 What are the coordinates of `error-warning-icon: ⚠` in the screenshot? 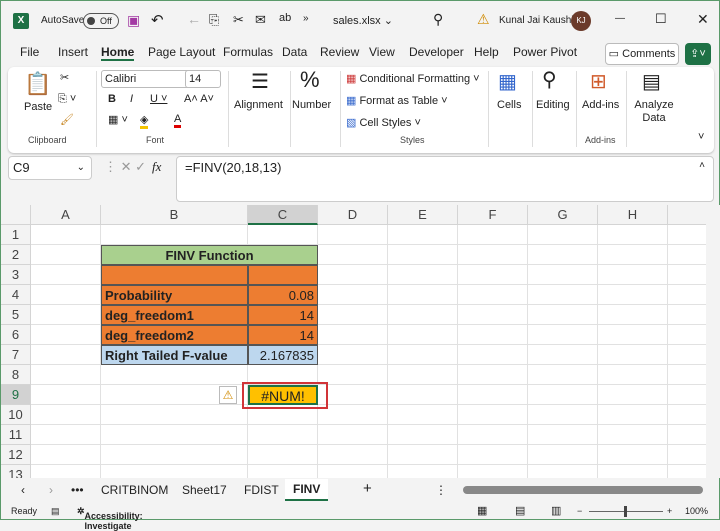 It's located at (228, 395).